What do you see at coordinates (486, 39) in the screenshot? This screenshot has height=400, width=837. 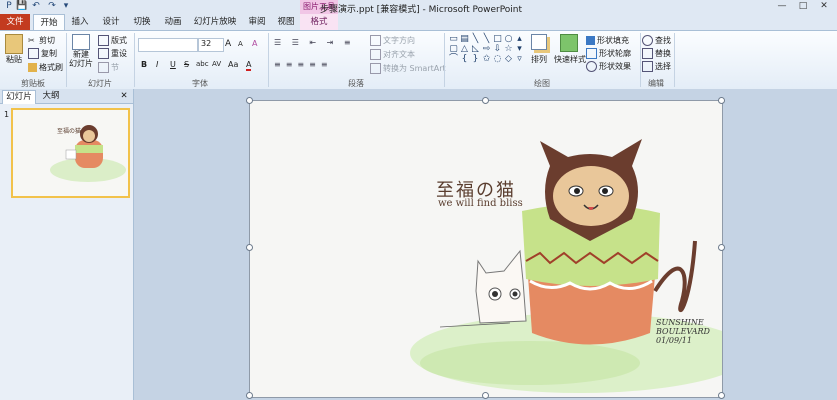 I see `line2-shape-icon: ╲` at bounding box center [486, 39].